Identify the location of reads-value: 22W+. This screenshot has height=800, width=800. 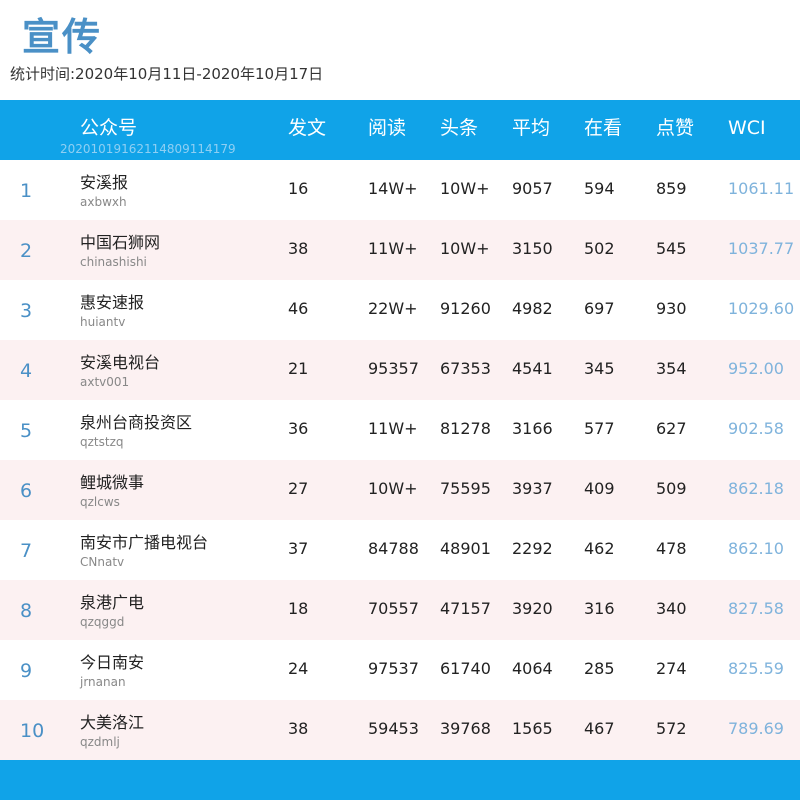
(393, 308).